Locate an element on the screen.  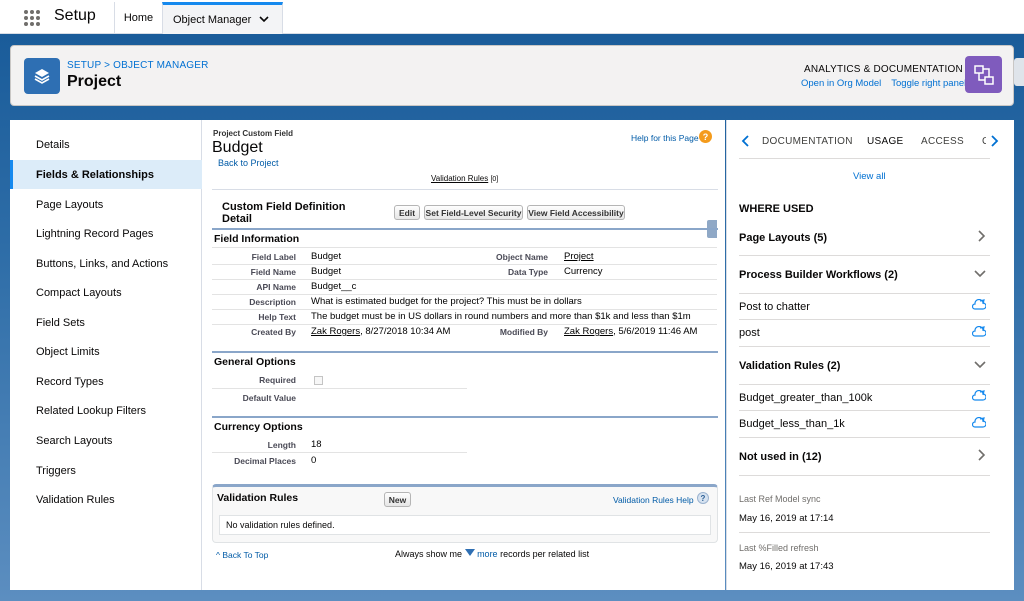
created-by-date: , 8/27/2018 10:34 AM is located at coordinates (405, 331).